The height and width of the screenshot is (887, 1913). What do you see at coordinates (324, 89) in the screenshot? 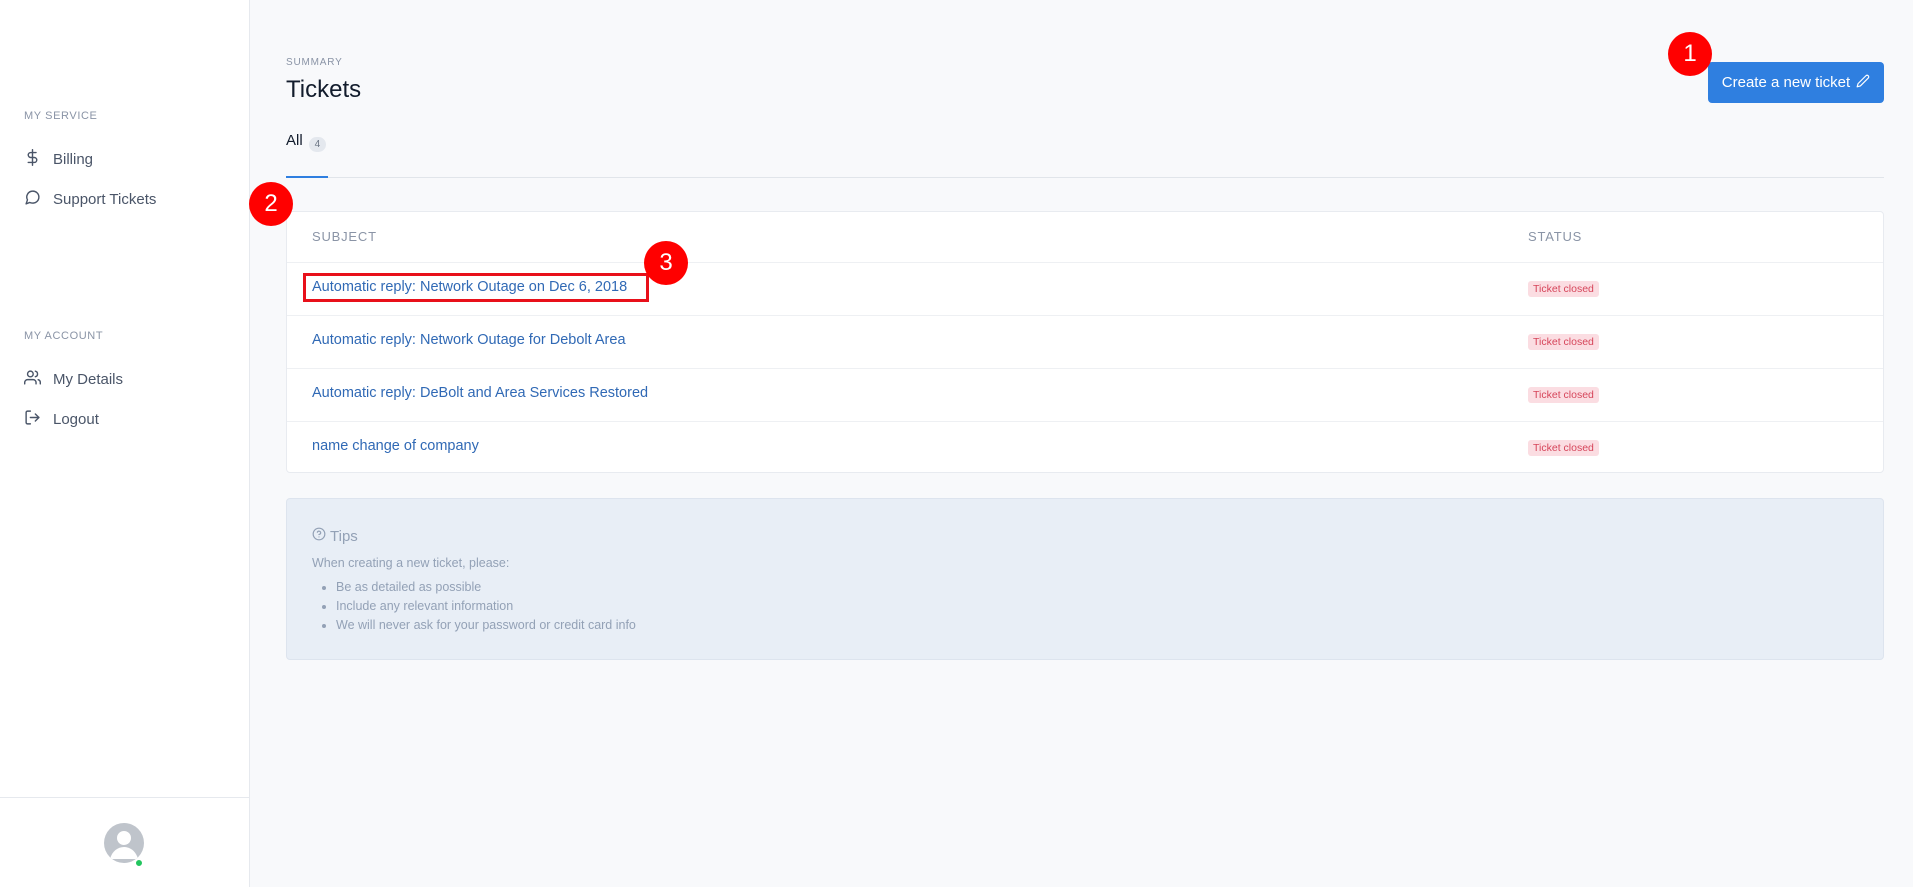
I see `page-title: Tickets` at bounding box center [324, 89].